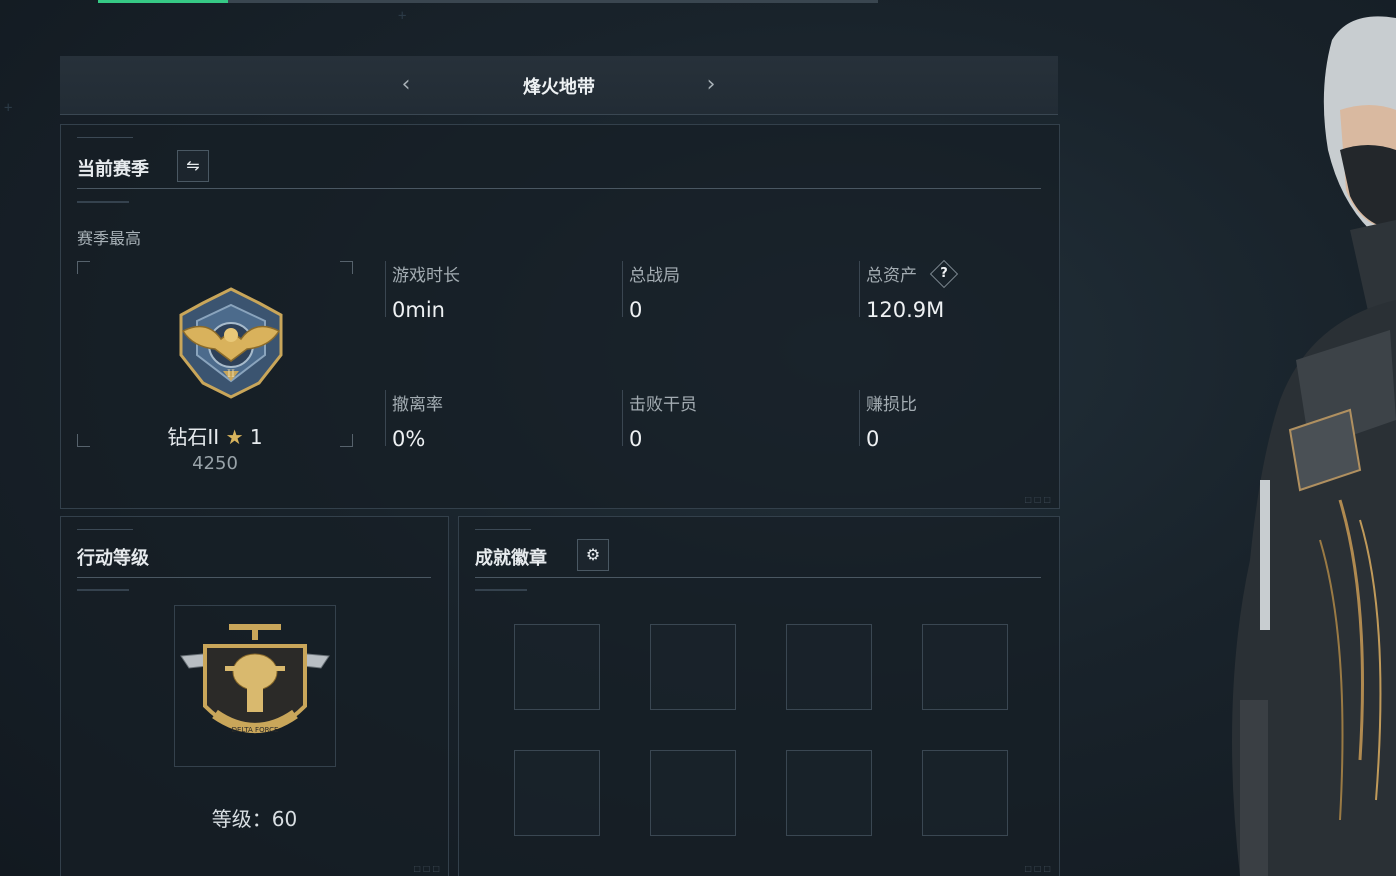 Image resolution: width=1396 pixels, height=876 pixels. Describe the element at coordinates (109, 238) in the screenshot. I see `season-best-label: 赛季最高` at that location.